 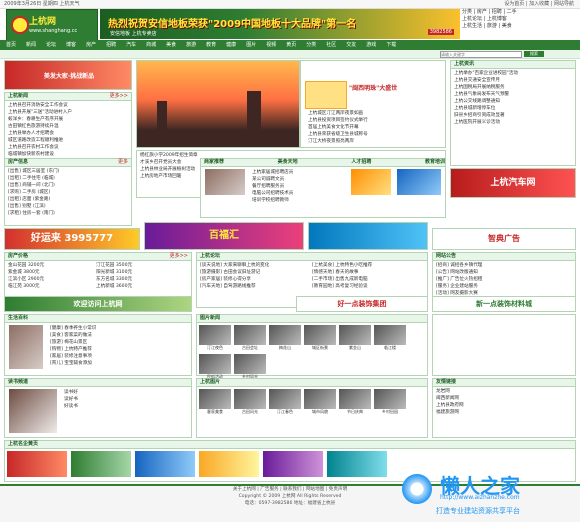 What do you see at coordinates (52, 272) in the screenshot?
I see `price-row: 紫金城 3800元` at bounding box center [52, 272].